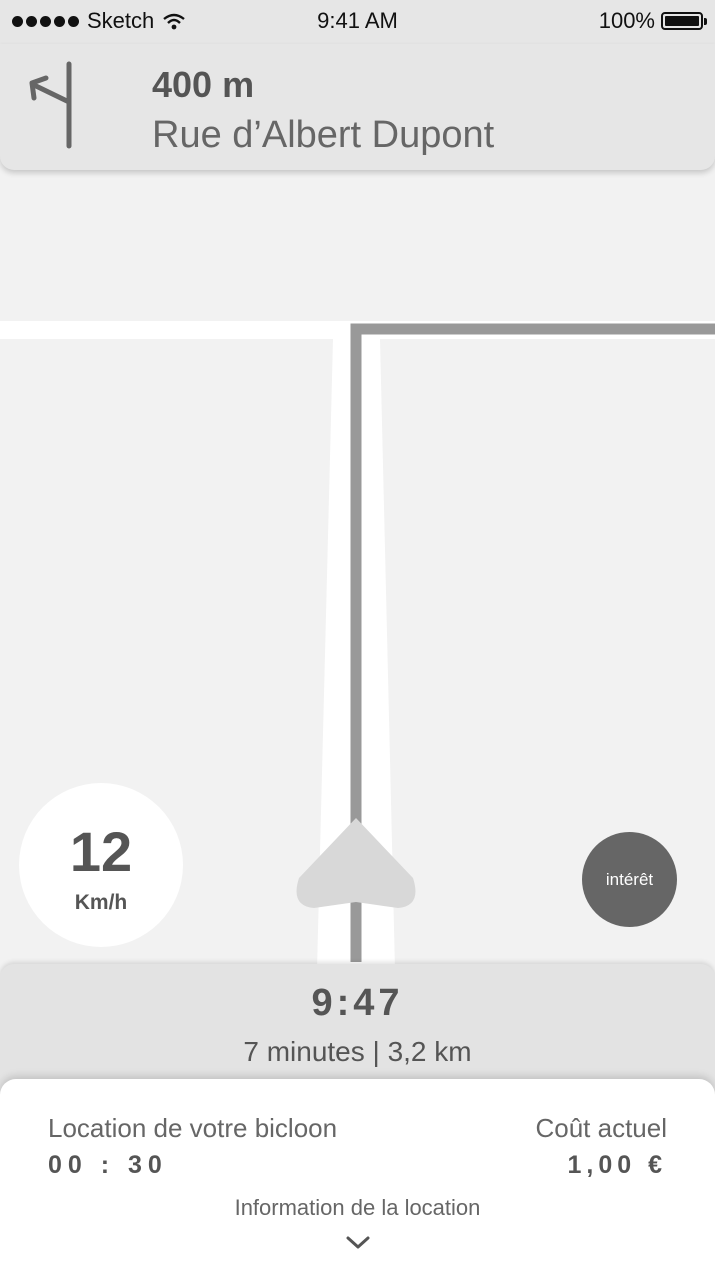 The width and height of the screenshot is (715, 1270). I want to click on turn-left-icon, so click(50, 105).